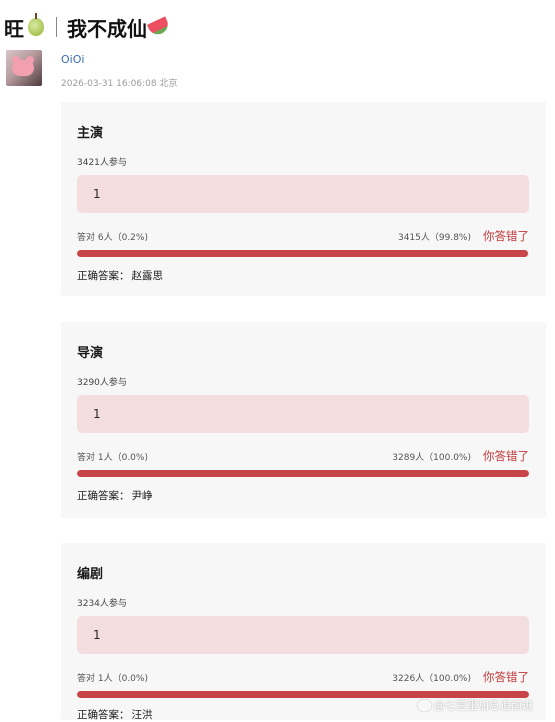 This screenshot has width=555, height=722. Describe the element at coordinates (56, 27) in the screenshot. I see `header-divider` at that location.